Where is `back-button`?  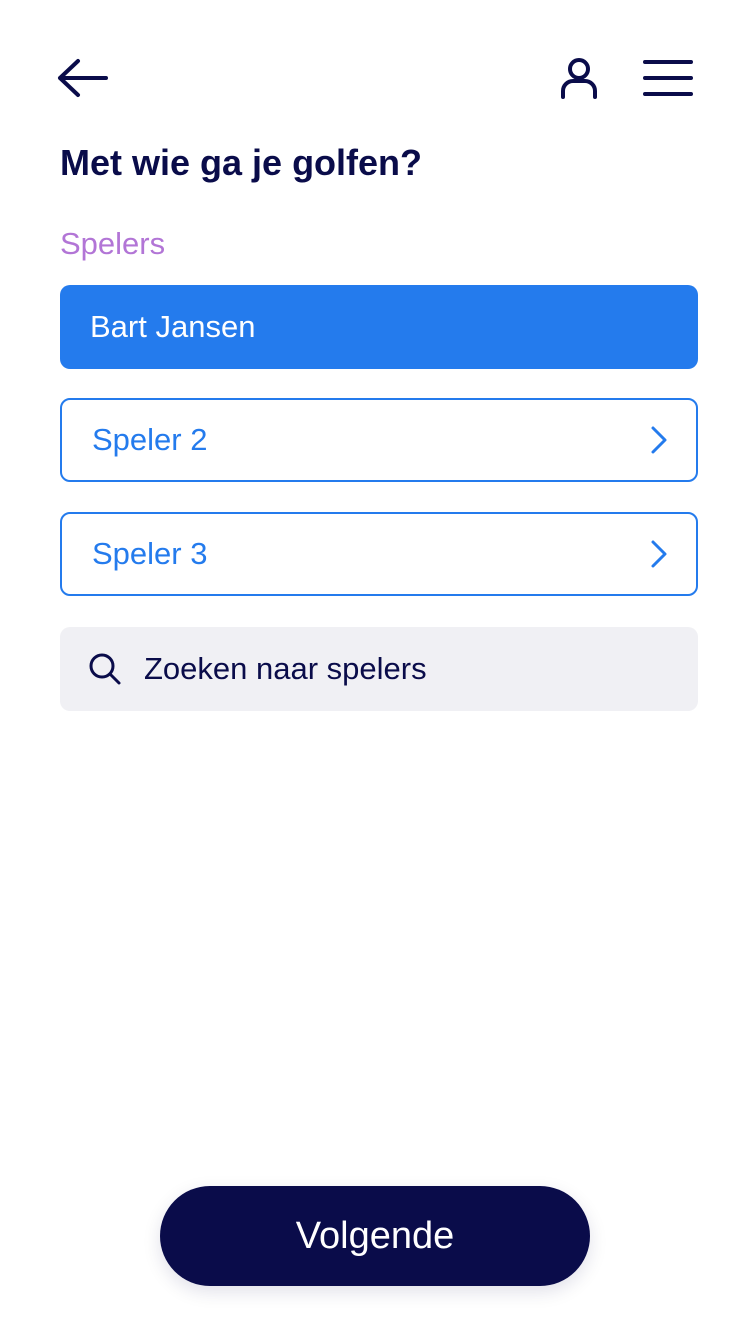
back-button is located at coordinates (82, 78).